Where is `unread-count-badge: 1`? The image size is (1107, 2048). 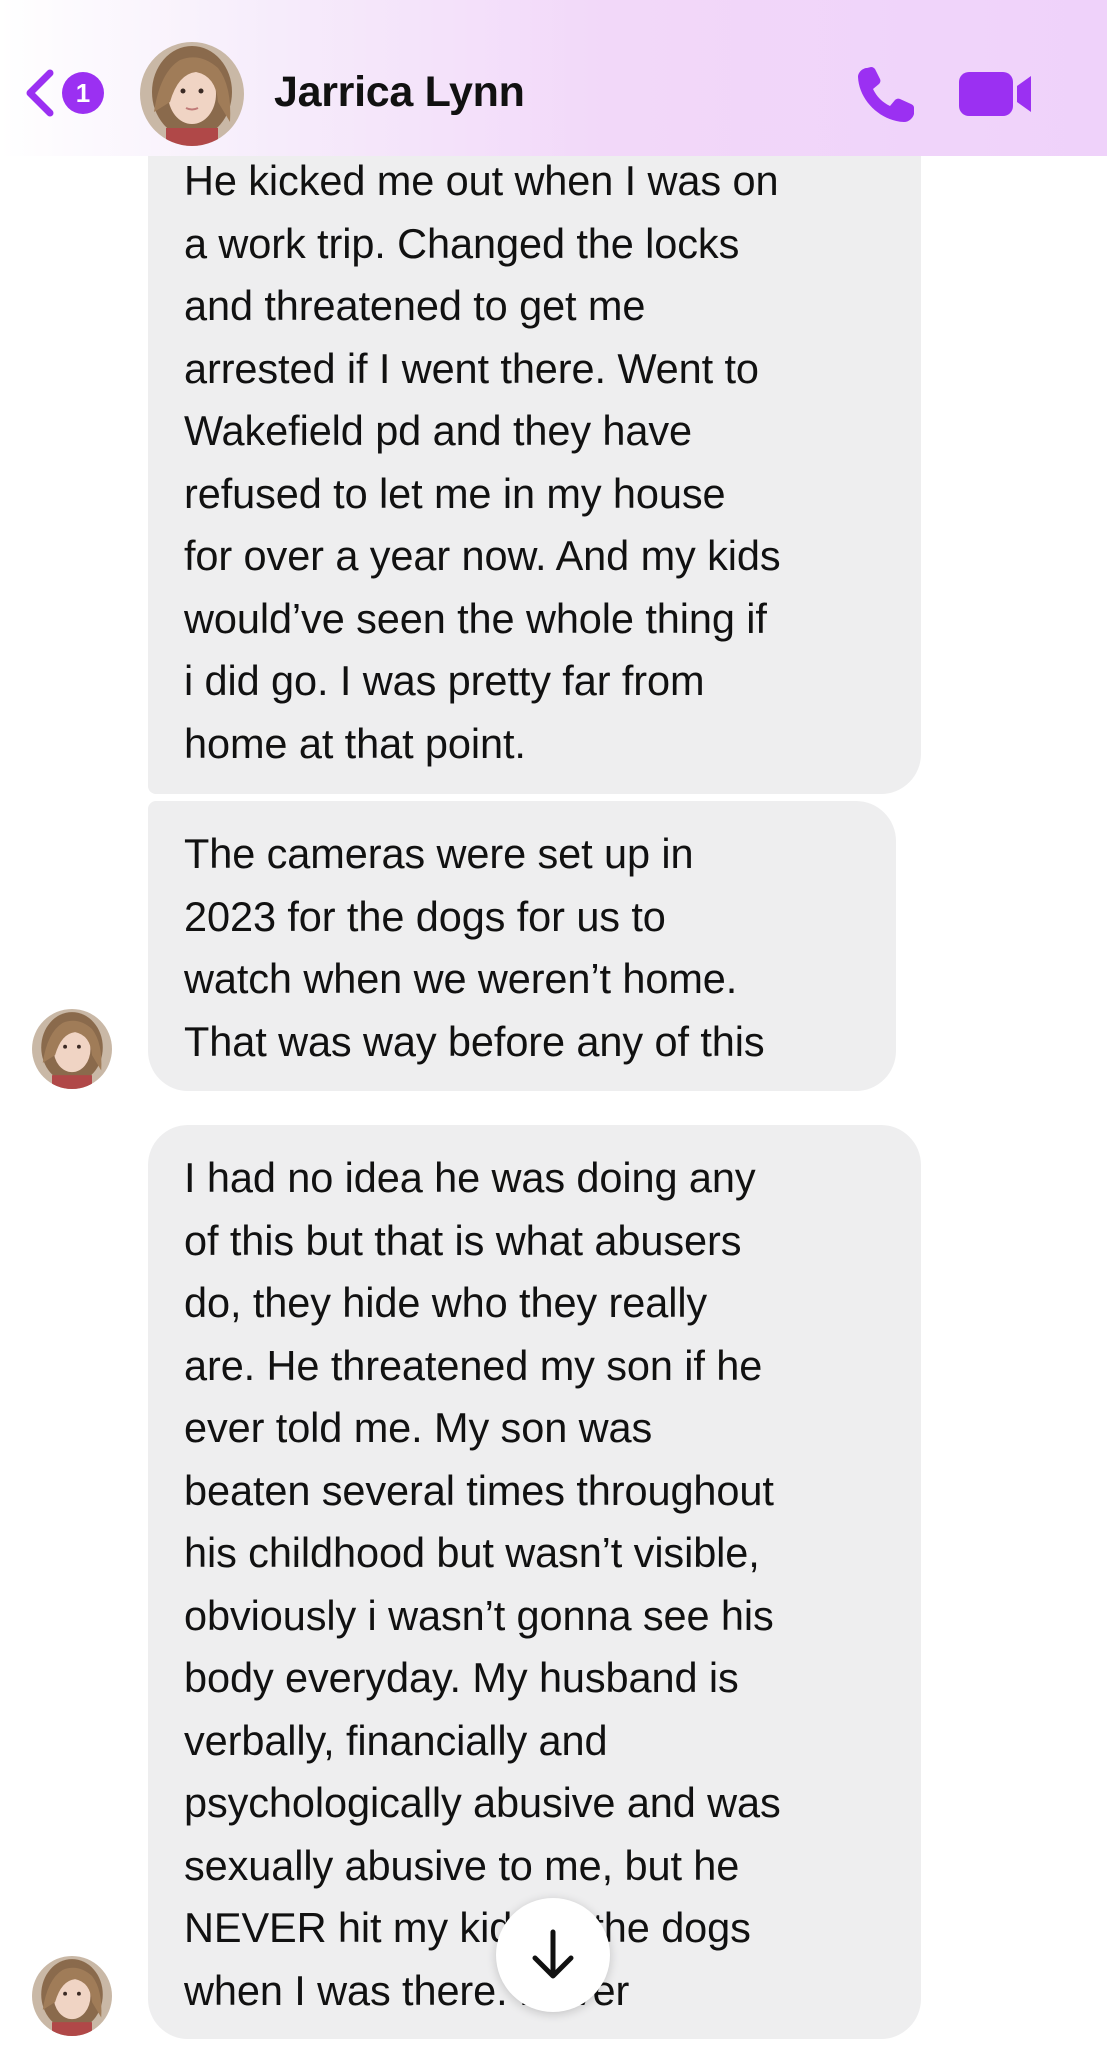 unread-count-badge: 1 is located at coordinates (83, 93).